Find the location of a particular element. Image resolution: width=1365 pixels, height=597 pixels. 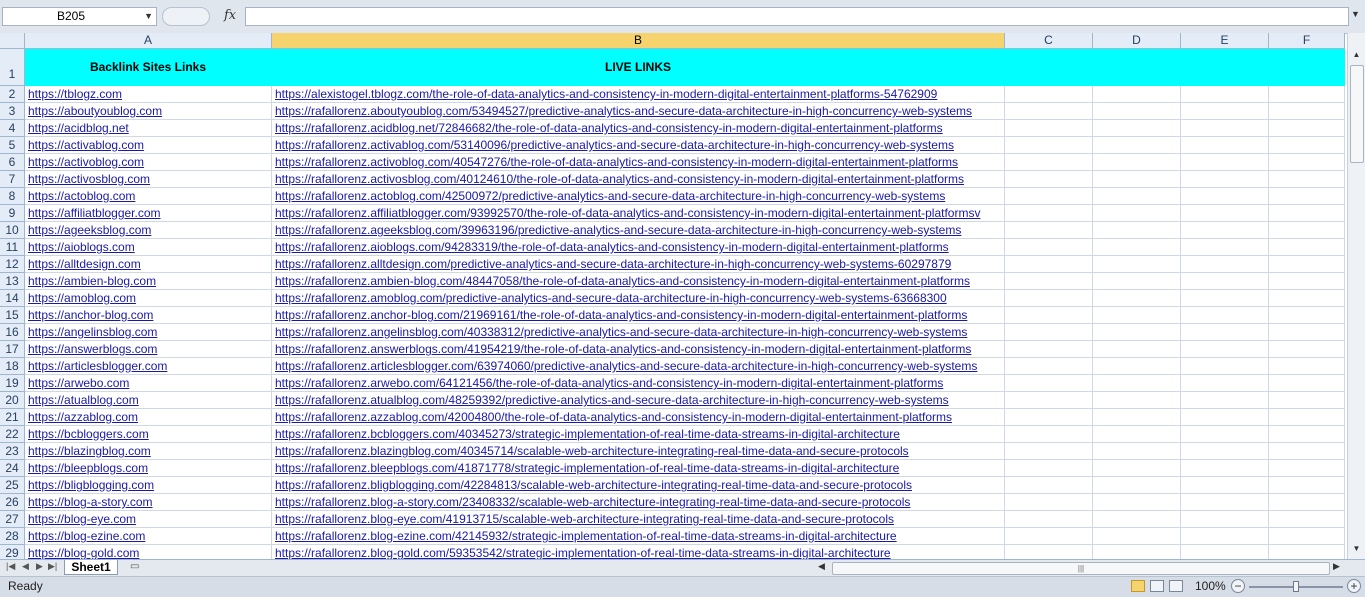

cell-backlink-site: https://atualblog.com is located at coordinates (148, 400).